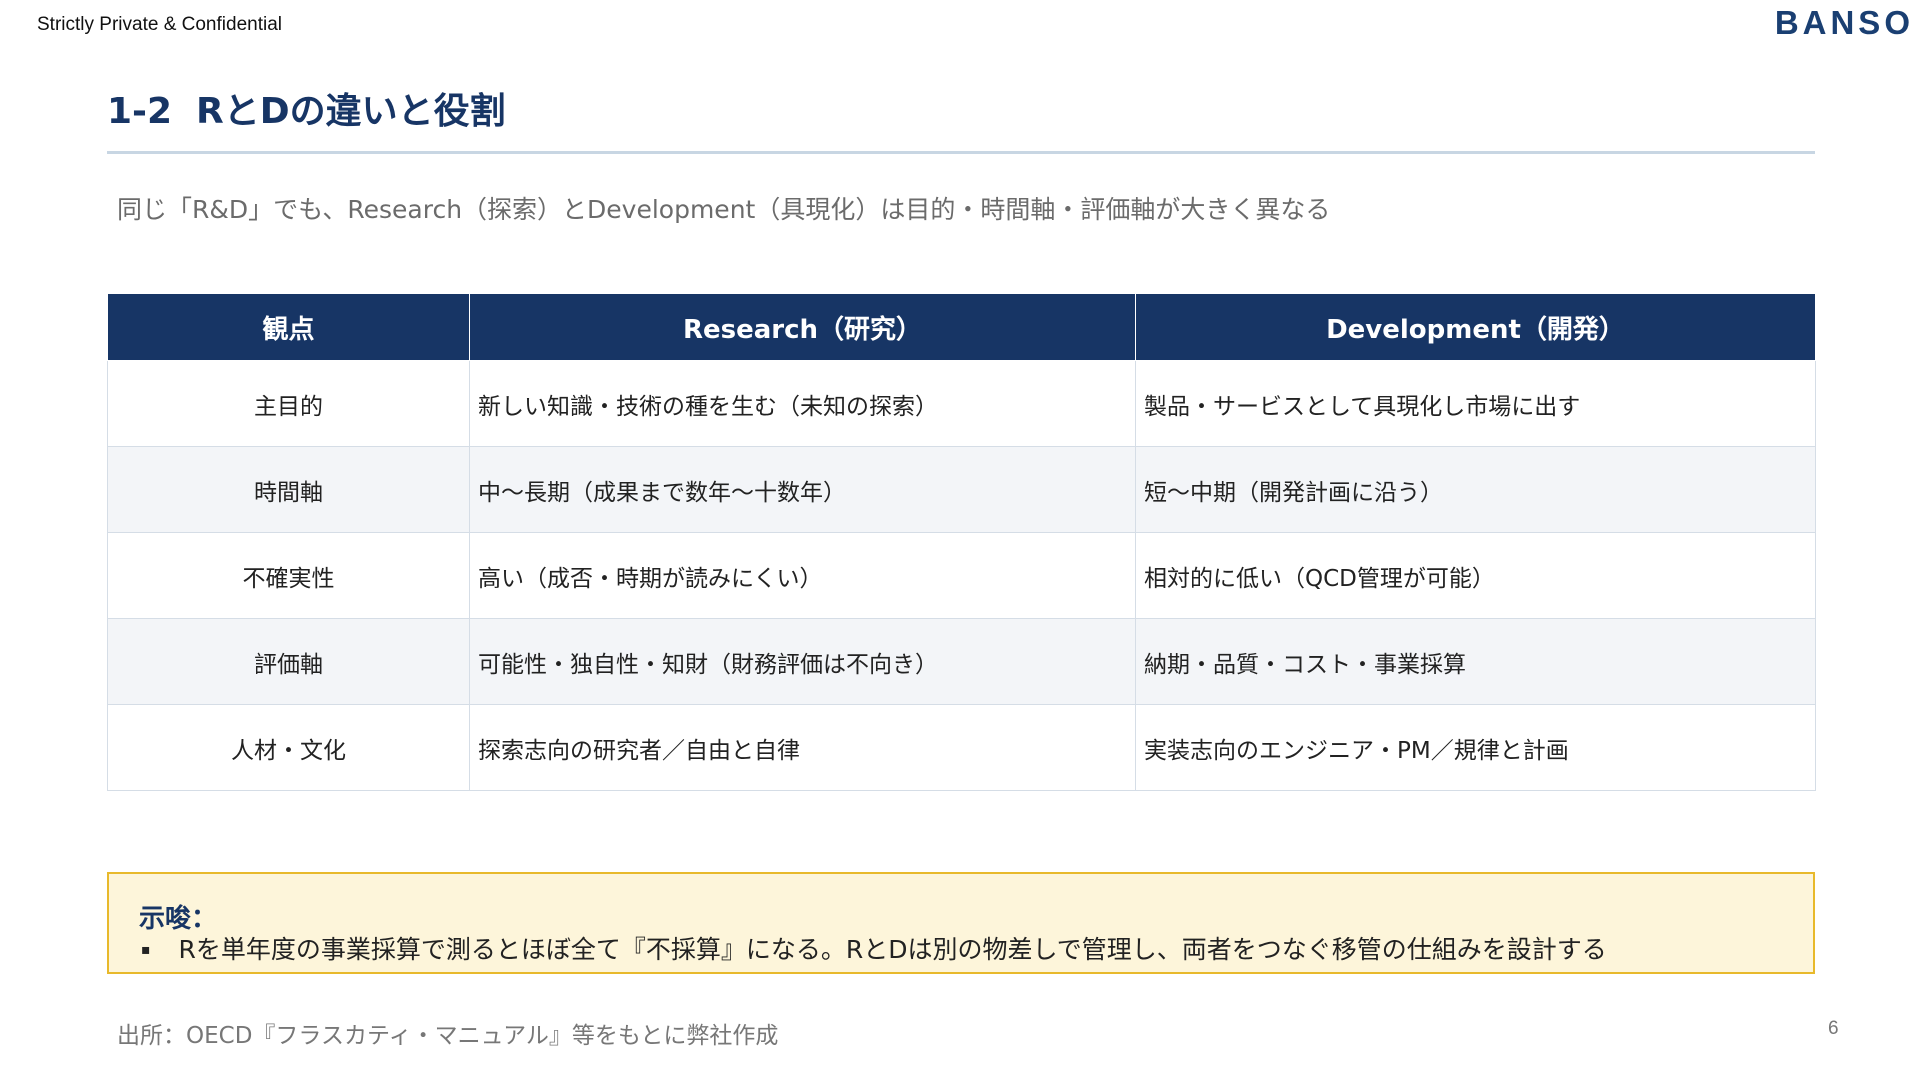  Describe the element at coordinates (288, 575) in the screenshot. I see `aspect-cell: 不確実性` at that location.